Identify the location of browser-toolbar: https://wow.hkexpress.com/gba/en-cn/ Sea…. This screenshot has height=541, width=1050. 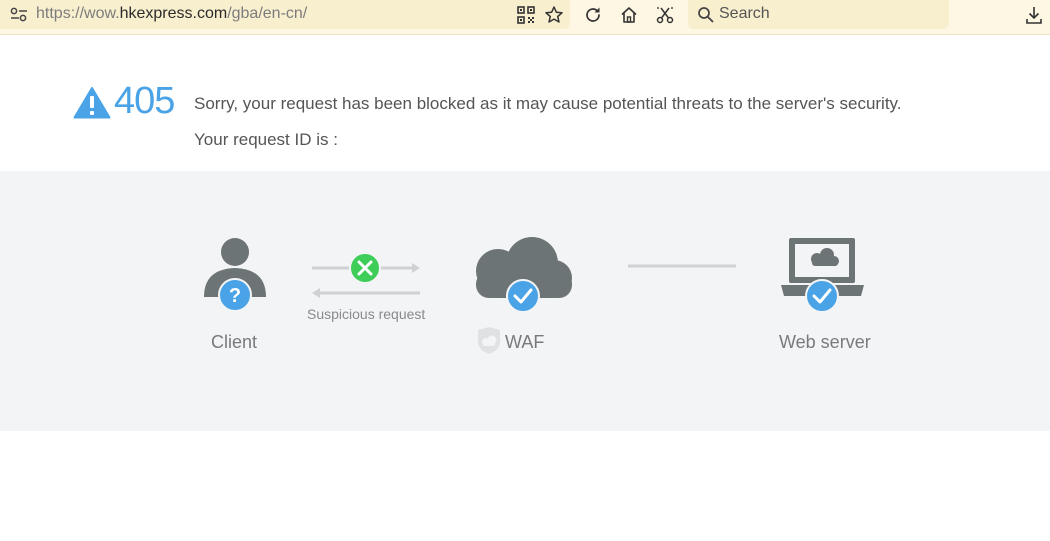
(525, 17).